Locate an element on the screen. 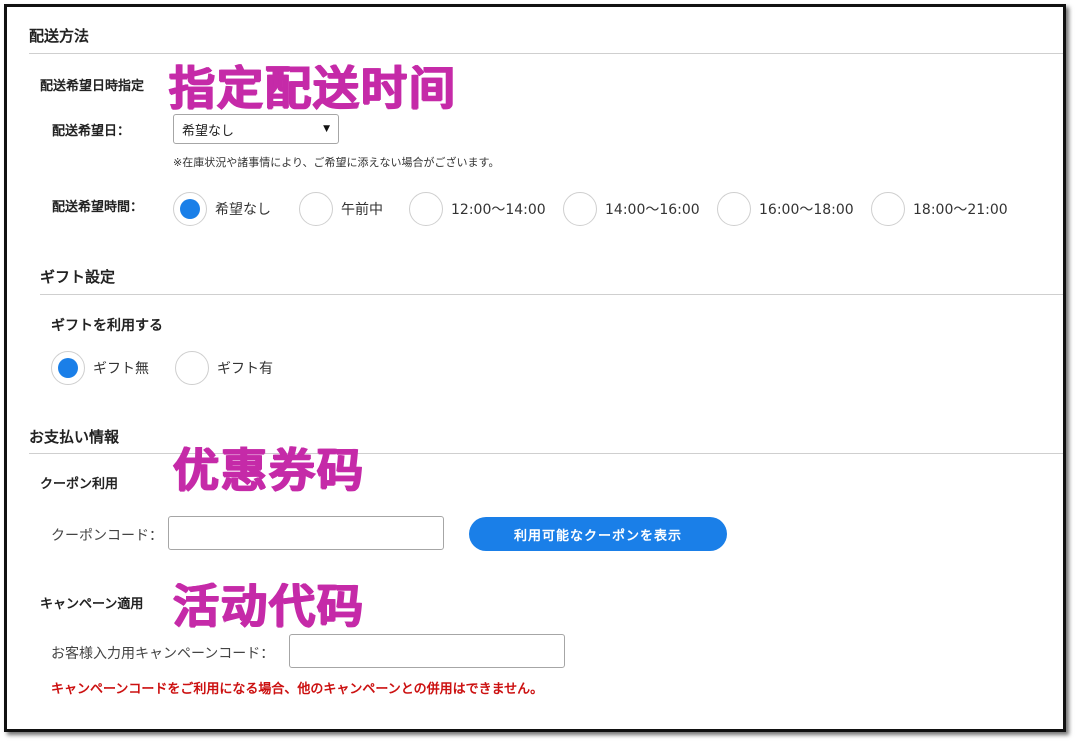 This screenshot has width=1076, height=742. delivery-time-option: 12:00〜14:00 is located at coordinates (486, 209).